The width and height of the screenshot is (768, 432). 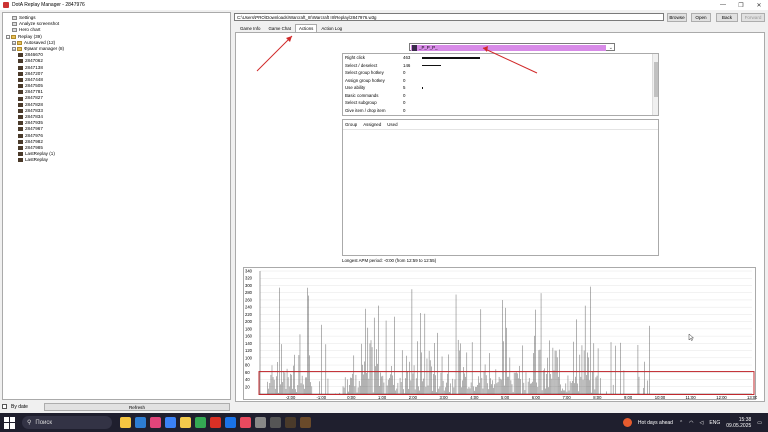 What do you see at coordinates (627, 422) in the screenshot?
I see `weather-icon` at bounding box center [627, 422].